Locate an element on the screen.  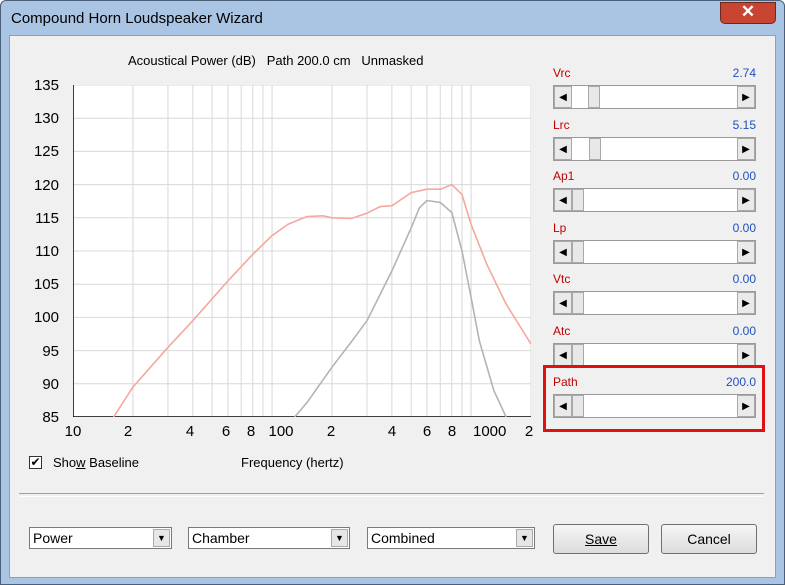
y-tick-label: 135 is located at coordinates (46, 85).